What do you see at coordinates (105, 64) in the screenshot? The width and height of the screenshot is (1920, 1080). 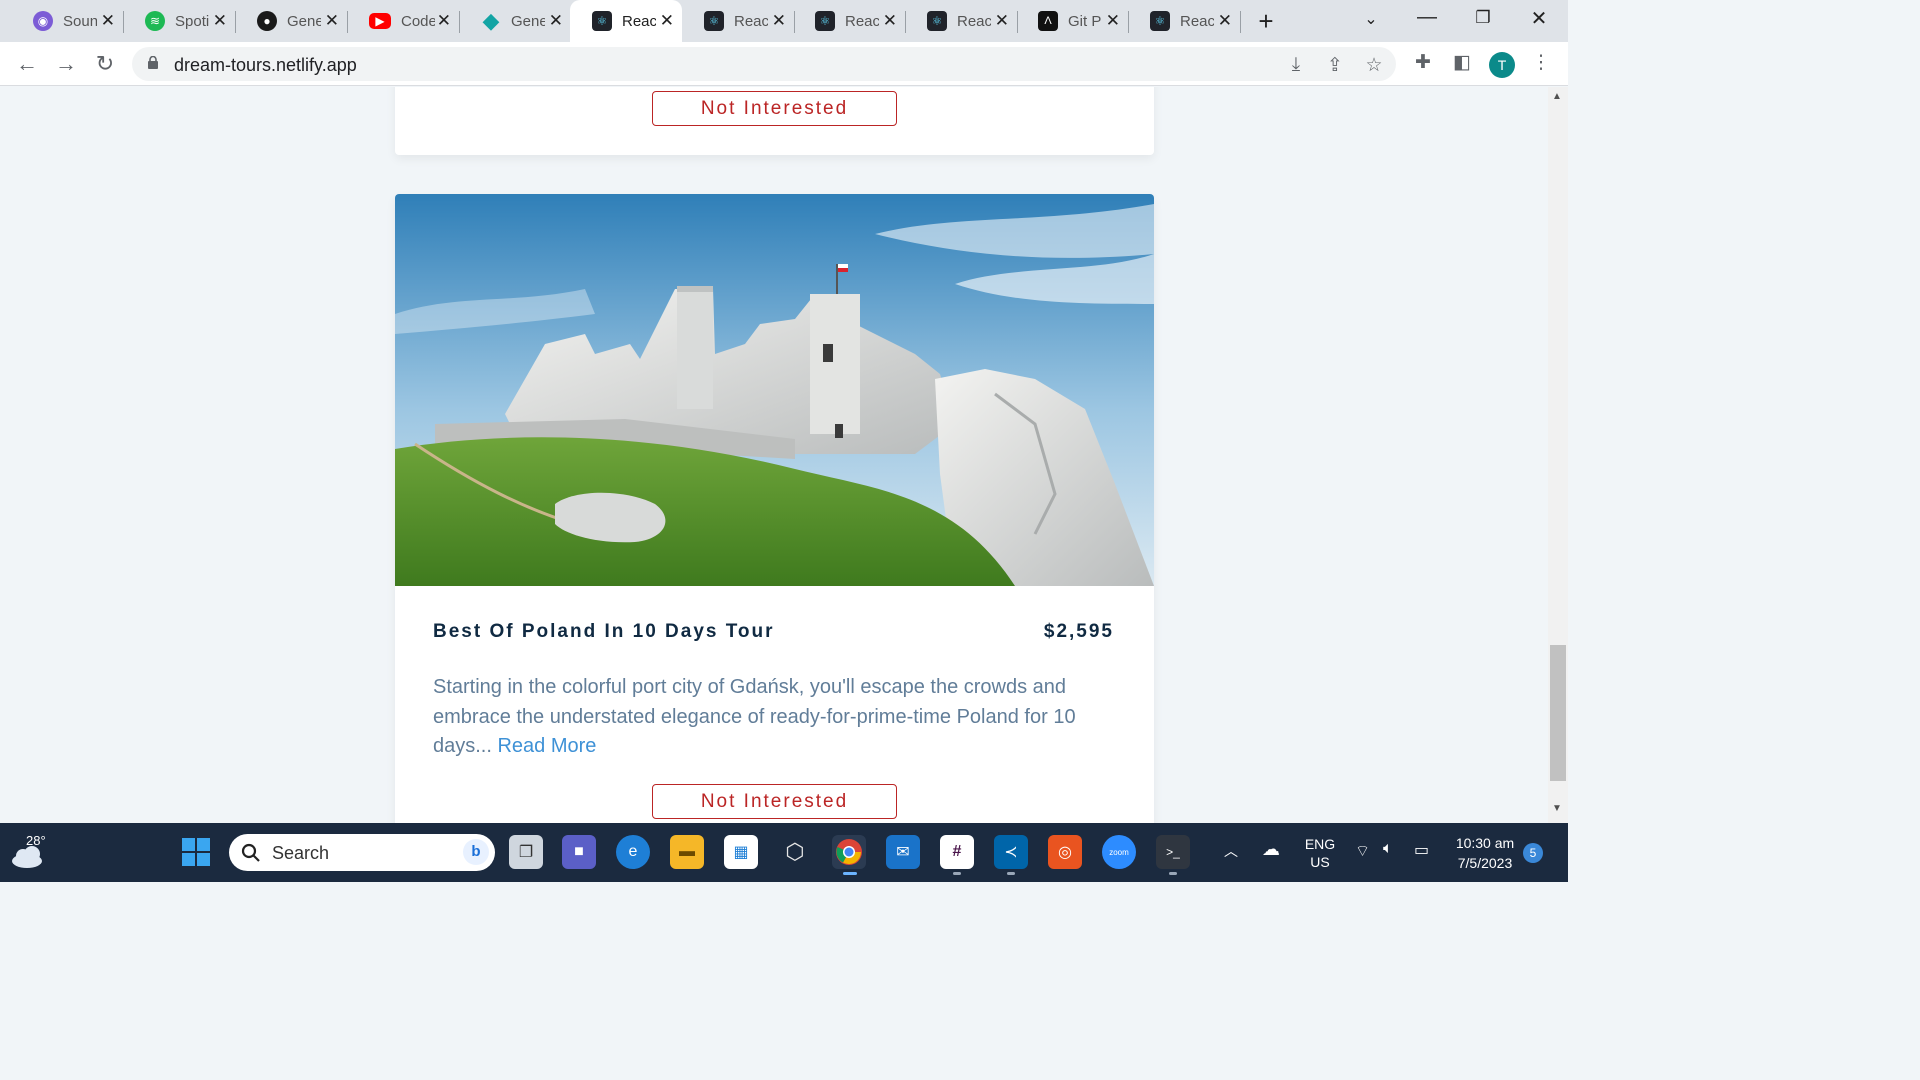 I see `reload-icon: ↻` at bounding box center [105, 64].